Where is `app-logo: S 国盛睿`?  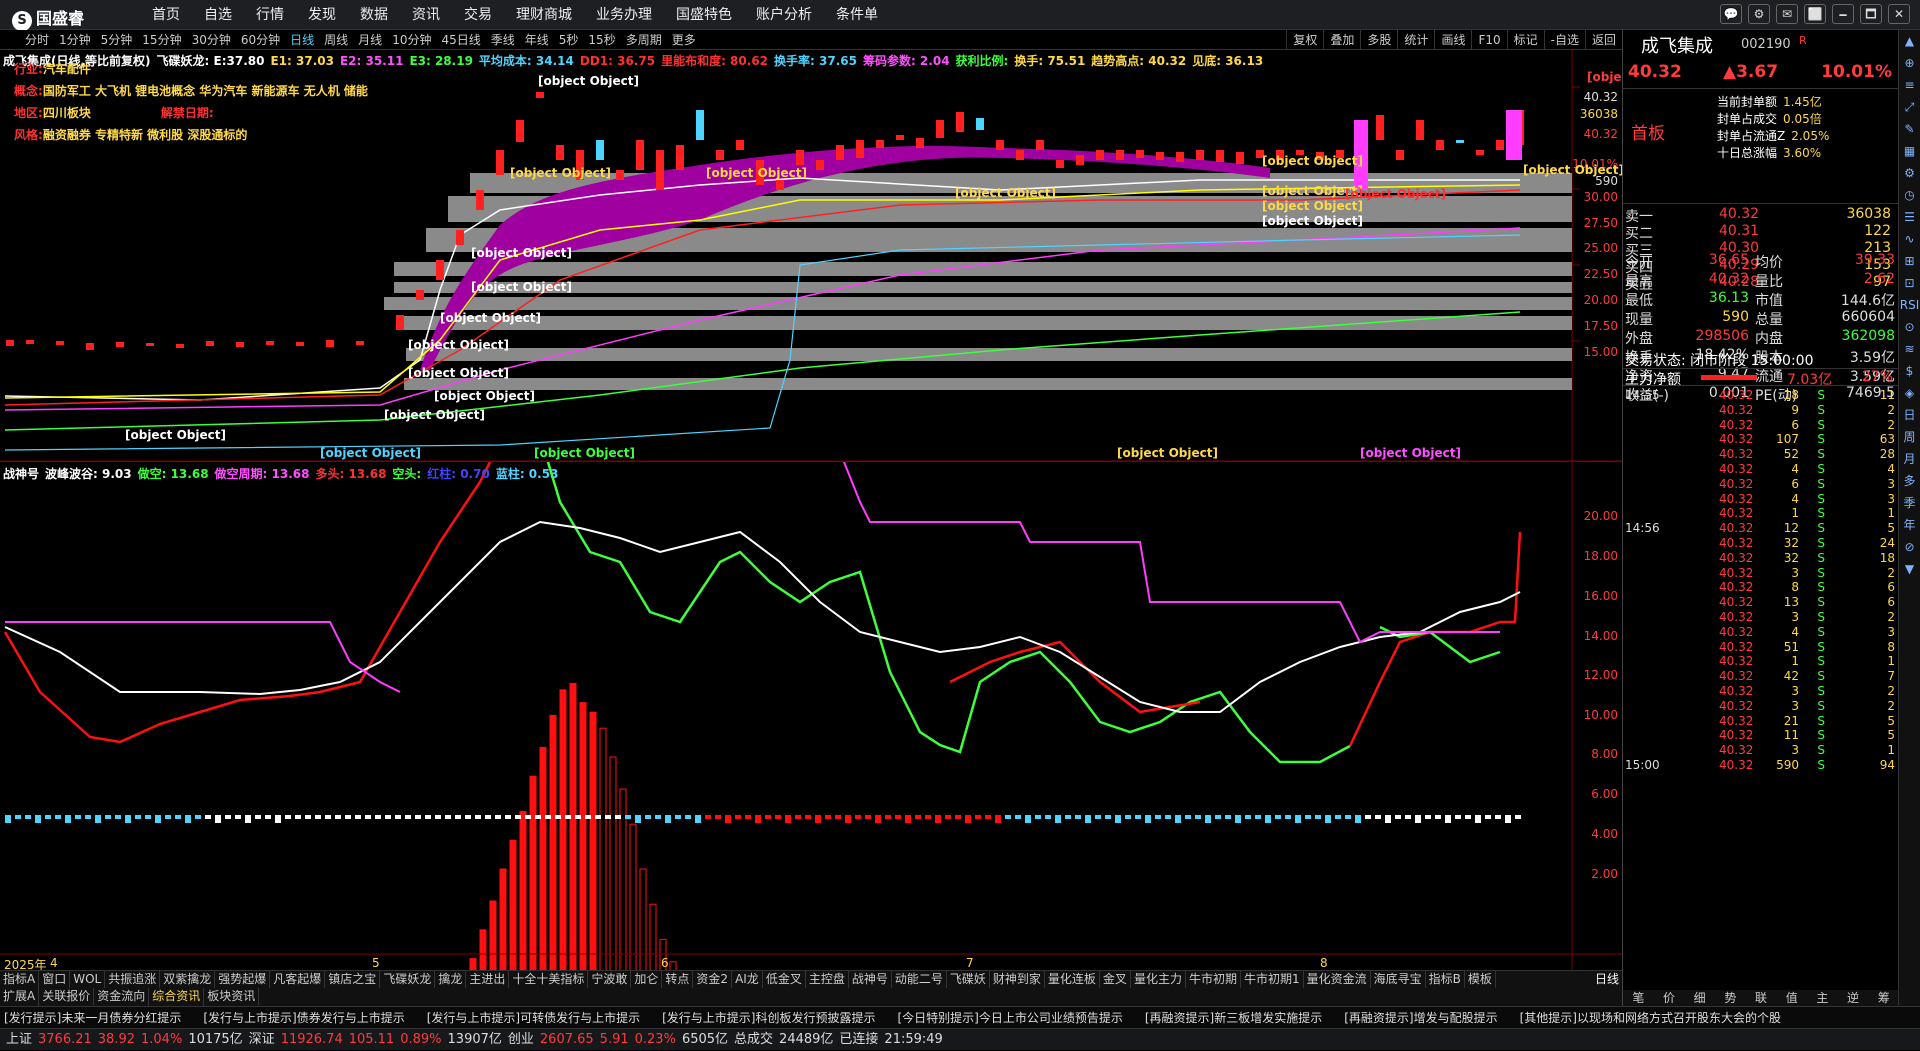 app-logo: S 国盛睿 is located at coordinates (48, 18).